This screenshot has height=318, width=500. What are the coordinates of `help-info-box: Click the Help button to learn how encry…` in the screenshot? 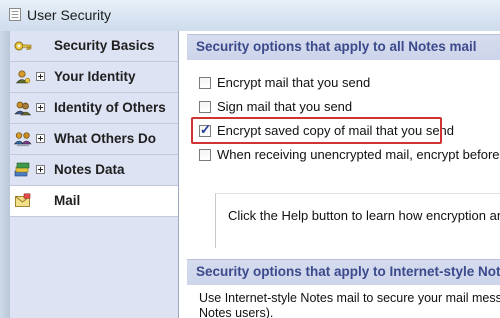 It's located at (357, 220).